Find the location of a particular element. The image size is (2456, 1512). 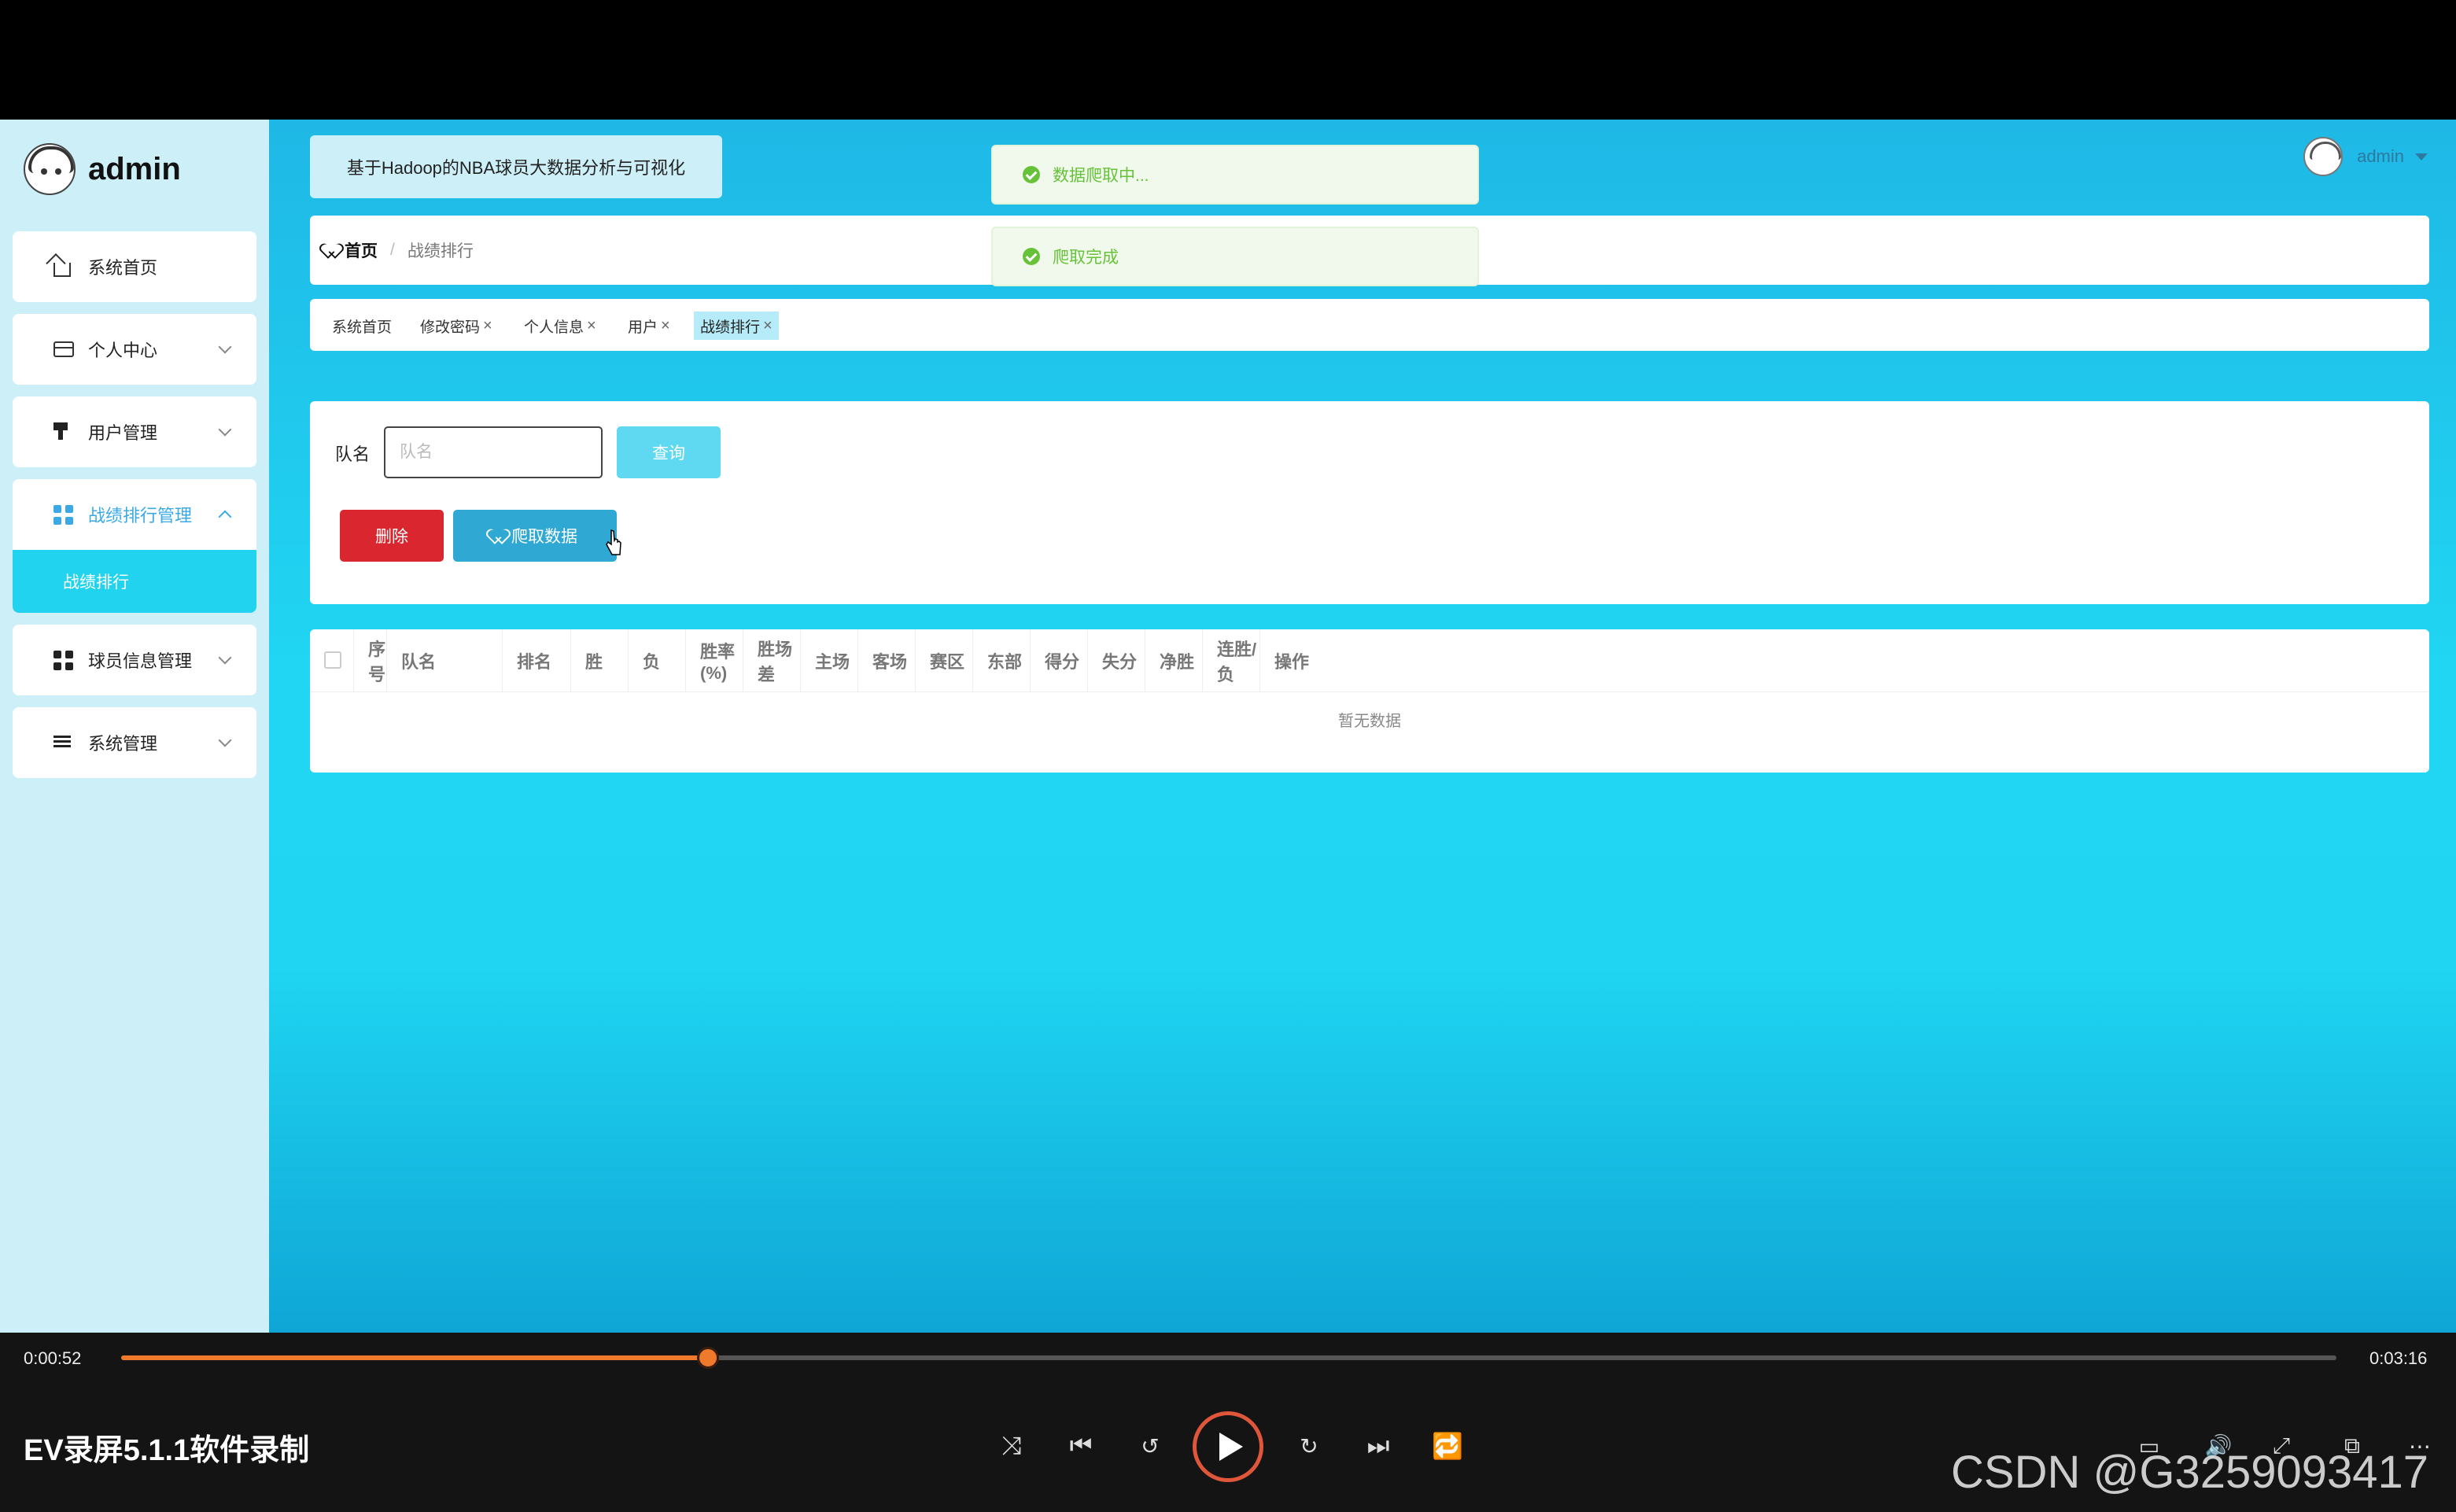

brand-name: admin is located at coordinates (134, 168).